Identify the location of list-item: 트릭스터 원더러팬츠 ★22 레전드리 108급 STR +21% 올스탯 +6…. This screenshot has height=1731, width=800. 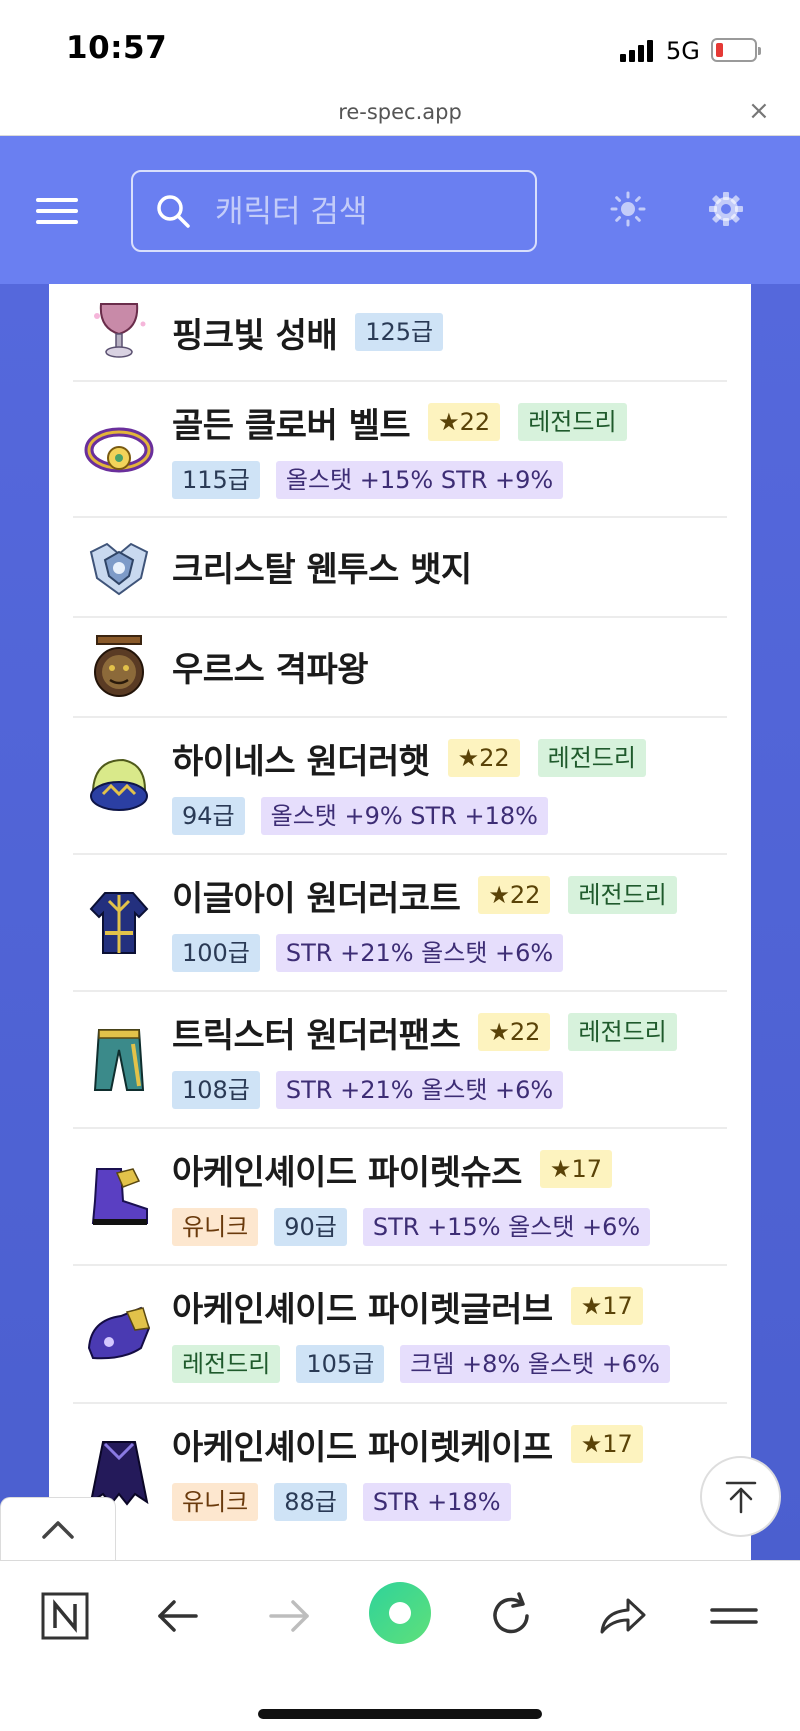
(400, 1060).